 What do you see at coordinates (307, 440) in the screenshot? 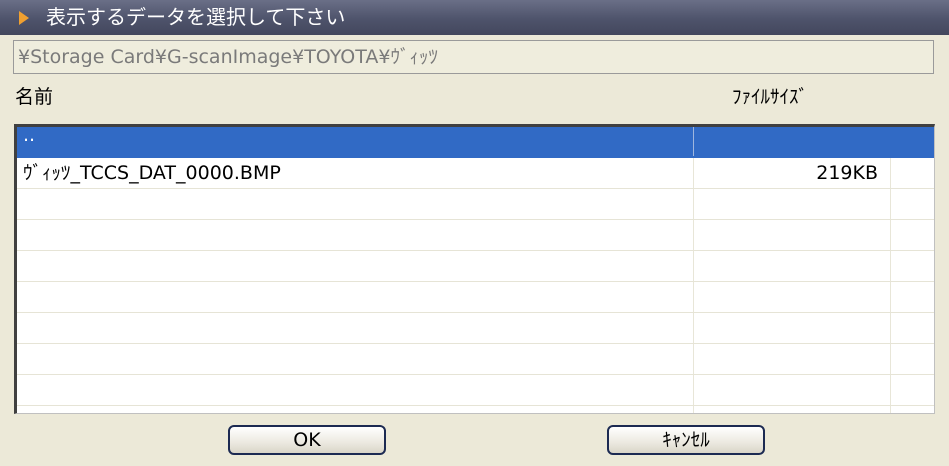
I see `ok-button: OK` at bounding box center [307, 440].